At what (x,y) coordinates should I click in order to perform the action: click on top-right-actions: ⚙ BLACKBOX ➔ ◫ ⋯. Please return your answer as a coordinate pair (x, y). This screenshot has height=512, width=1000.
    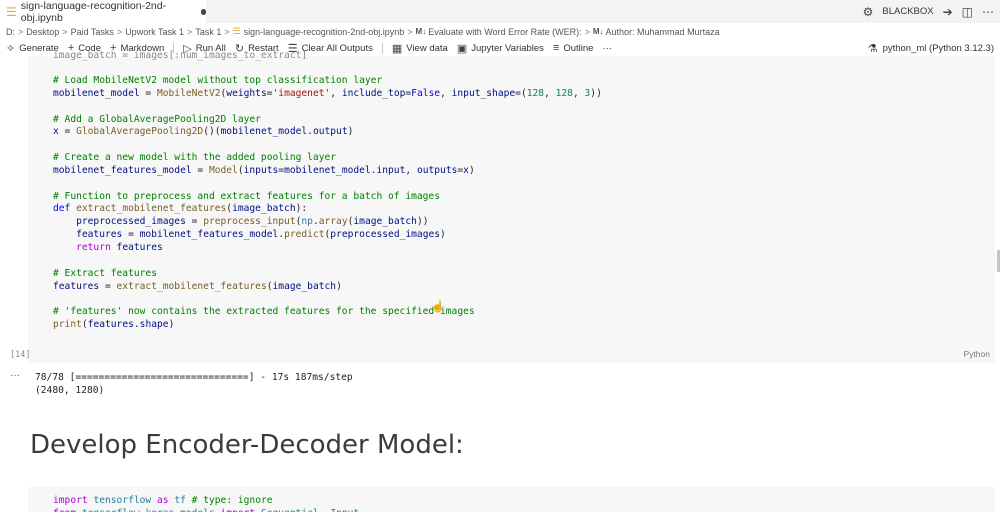
    Looking at the image, I should click on (928, 11).